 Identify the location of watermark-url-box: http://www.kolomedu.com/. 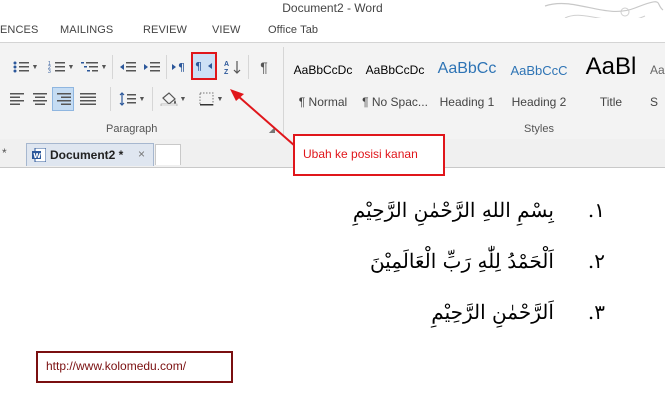
(134, 367).